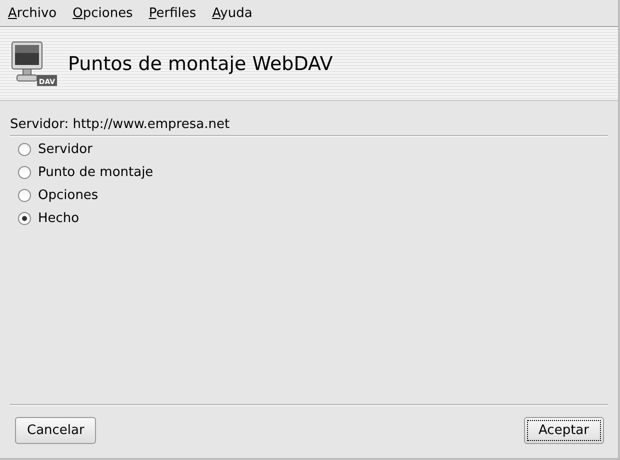 This screenshot has width=620, height=460. Describe the element at coordinates (96, 172) in the screenshot. I see `step-label: Punto de montaje` at that location.